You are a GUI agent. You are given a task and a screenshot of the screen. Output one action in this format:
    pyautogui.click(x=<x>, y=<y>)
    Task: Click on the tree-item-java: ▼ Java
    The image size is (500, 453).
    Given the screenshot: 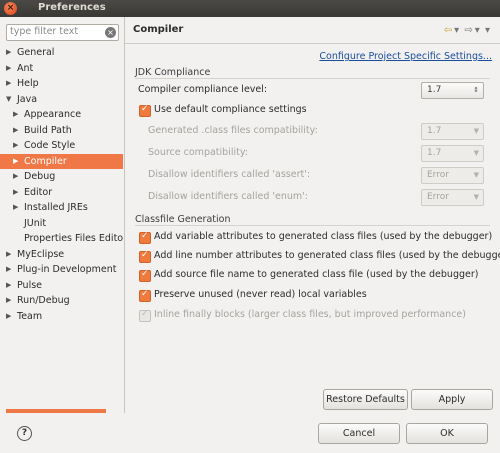 What is the action you would take?
    pyautogui.click(x=61, y=99)
    